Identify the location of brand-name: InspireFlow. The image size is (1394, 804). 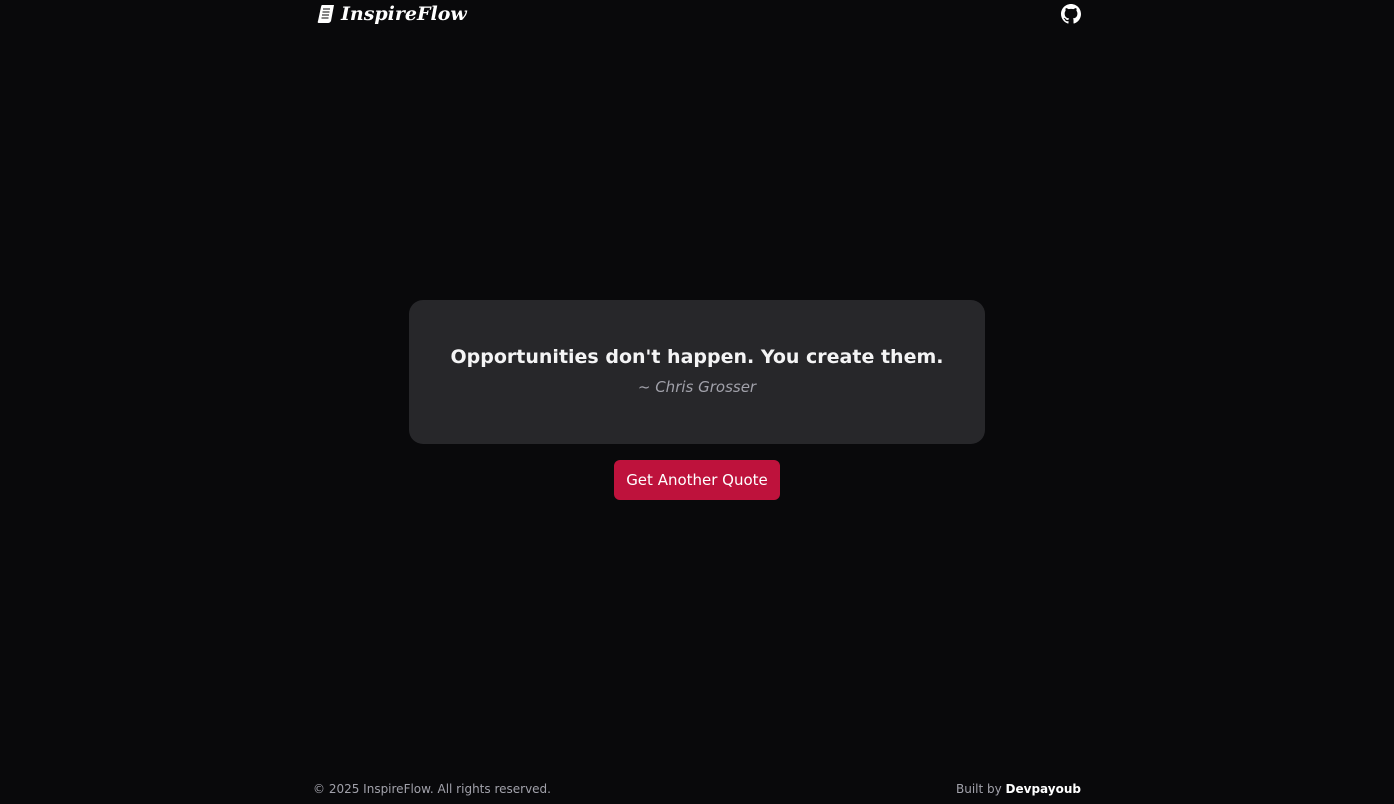
(404, 14).